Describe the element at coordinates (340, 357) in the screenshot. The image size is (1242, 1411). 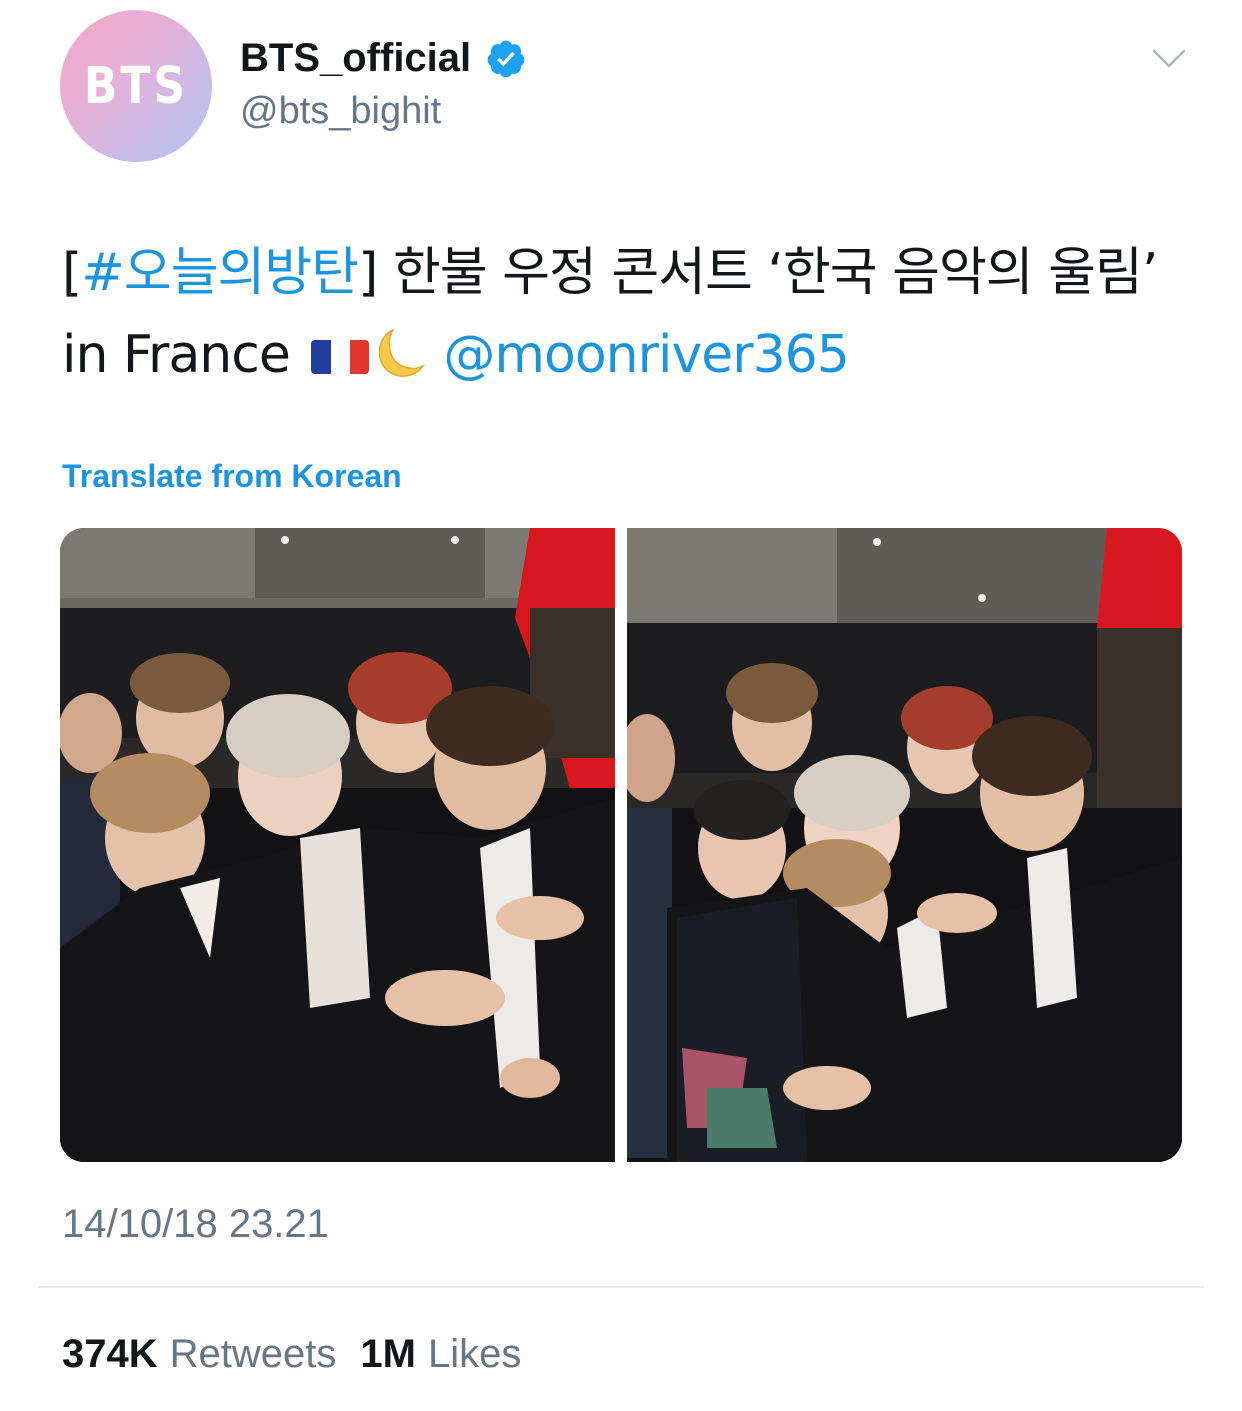
I see `france-flag-icon` at that location.